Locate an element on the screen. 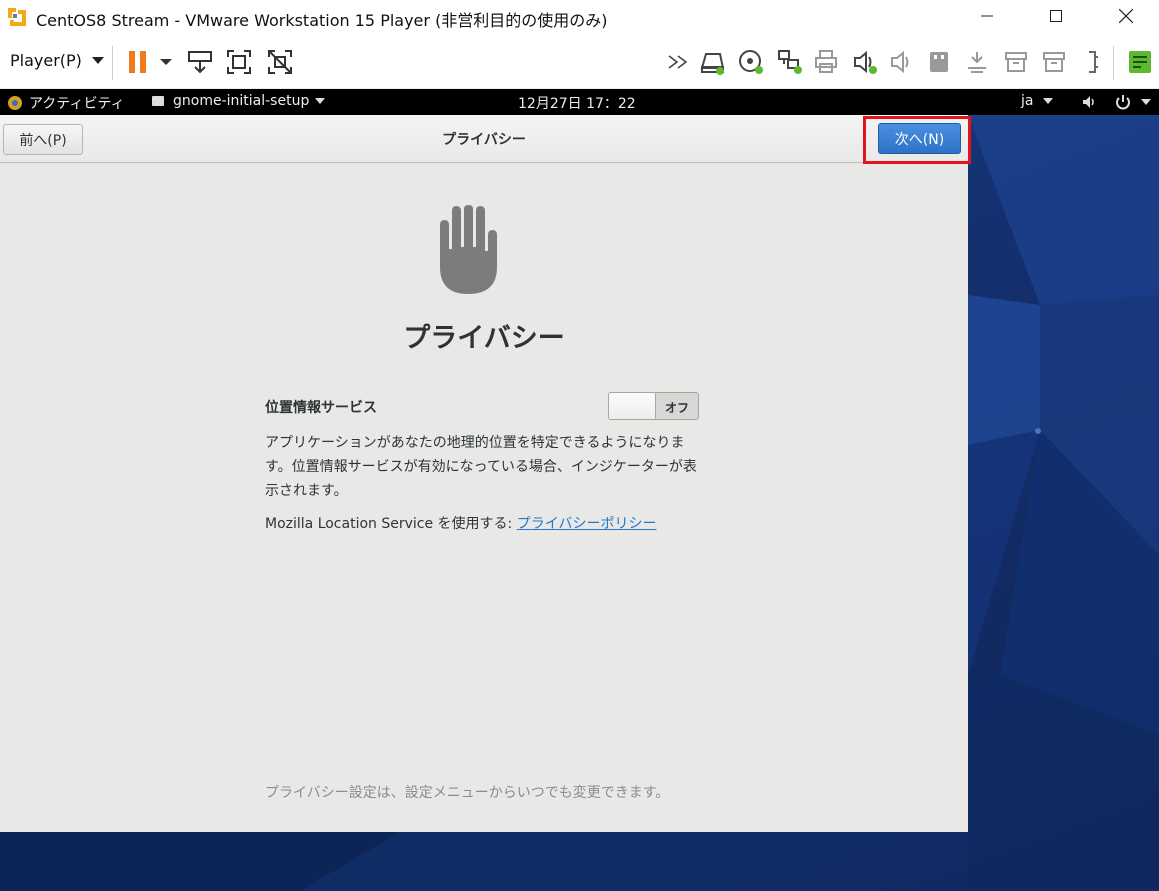  notes-button is located at coordinates (1140, 62).